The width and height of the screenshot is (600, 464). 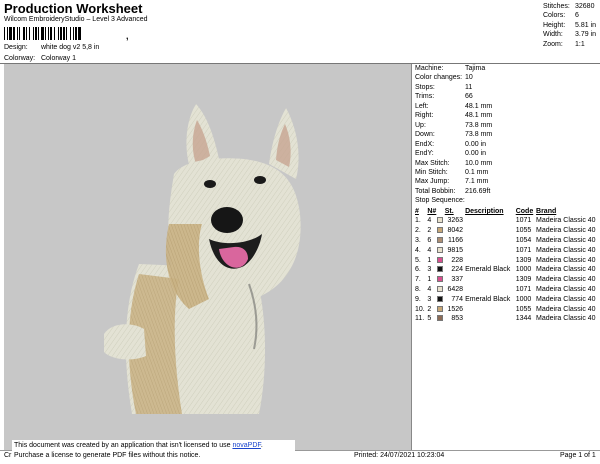 What do you see at coordinates (479, 135) in the screenshot?
I see `machine-info-value: 73.8 mm` at bounding box center [479, 135].